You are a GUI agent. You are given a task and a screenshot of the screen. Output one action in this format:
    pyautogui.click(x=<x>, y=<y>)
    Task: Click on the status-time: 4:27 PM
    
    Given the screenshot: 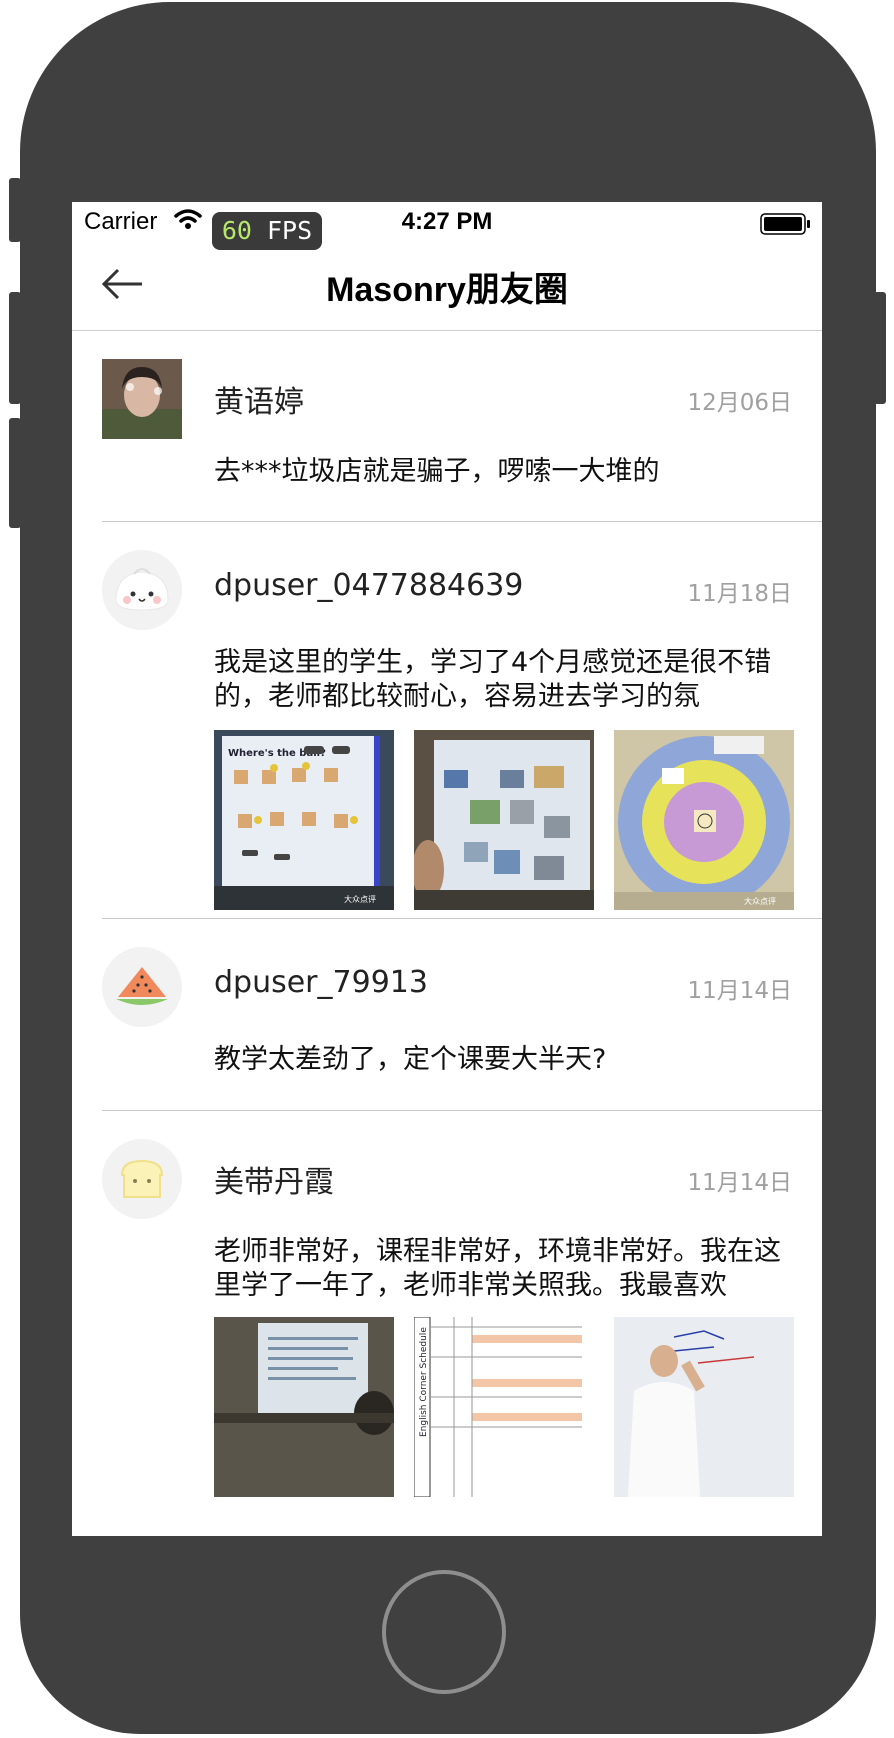 What is the action you would take?
    pyautogui.click(x=447, y=221)
    